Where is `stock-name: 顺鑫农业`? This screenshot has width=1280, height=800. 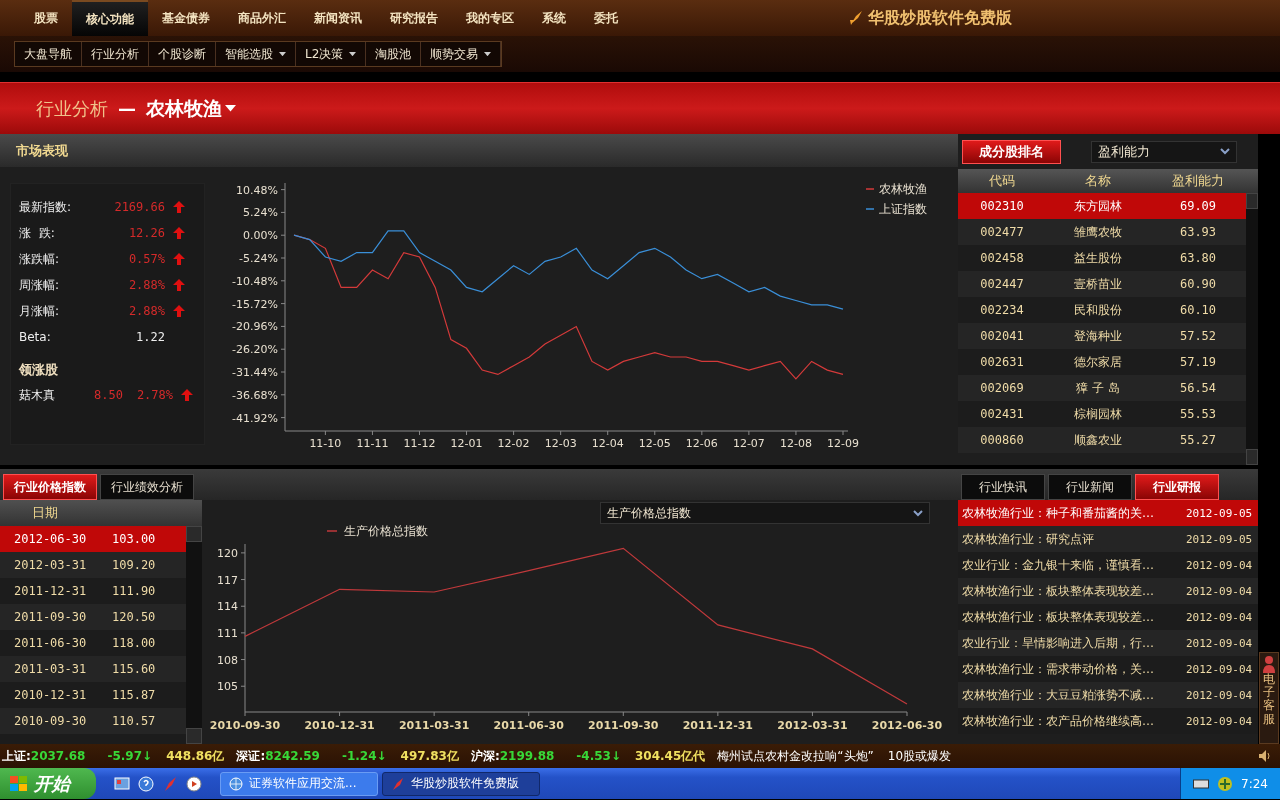
stock-name: 顺鑫农业 is located at coordinates (1098, 440).